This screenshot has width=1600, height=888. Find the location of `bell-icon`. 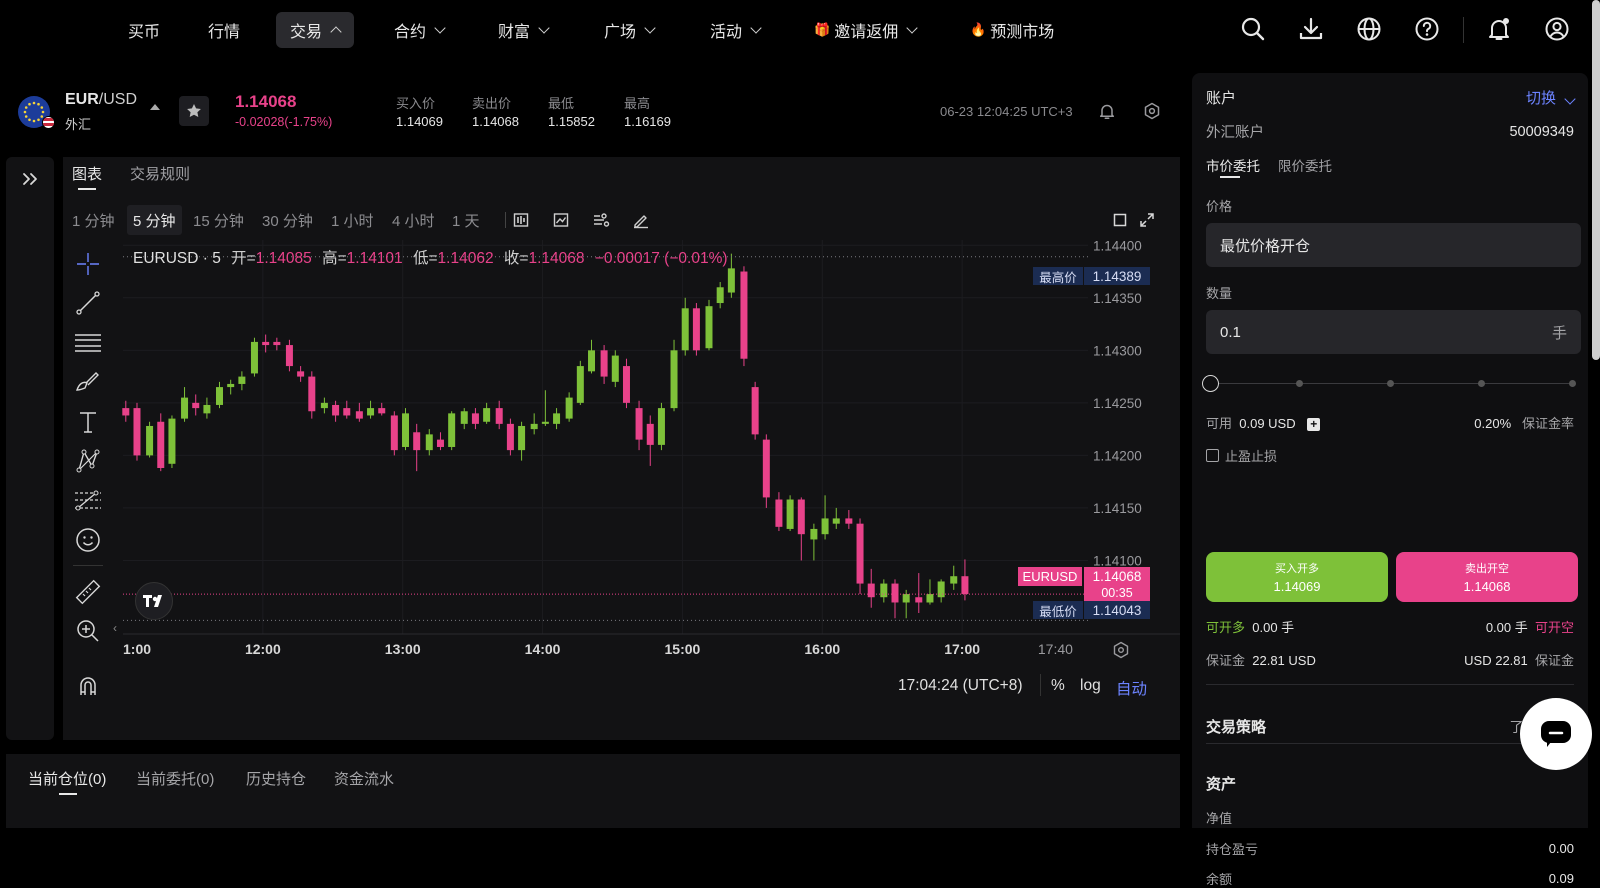

bell-icon is located at coordinates (1499, 29).